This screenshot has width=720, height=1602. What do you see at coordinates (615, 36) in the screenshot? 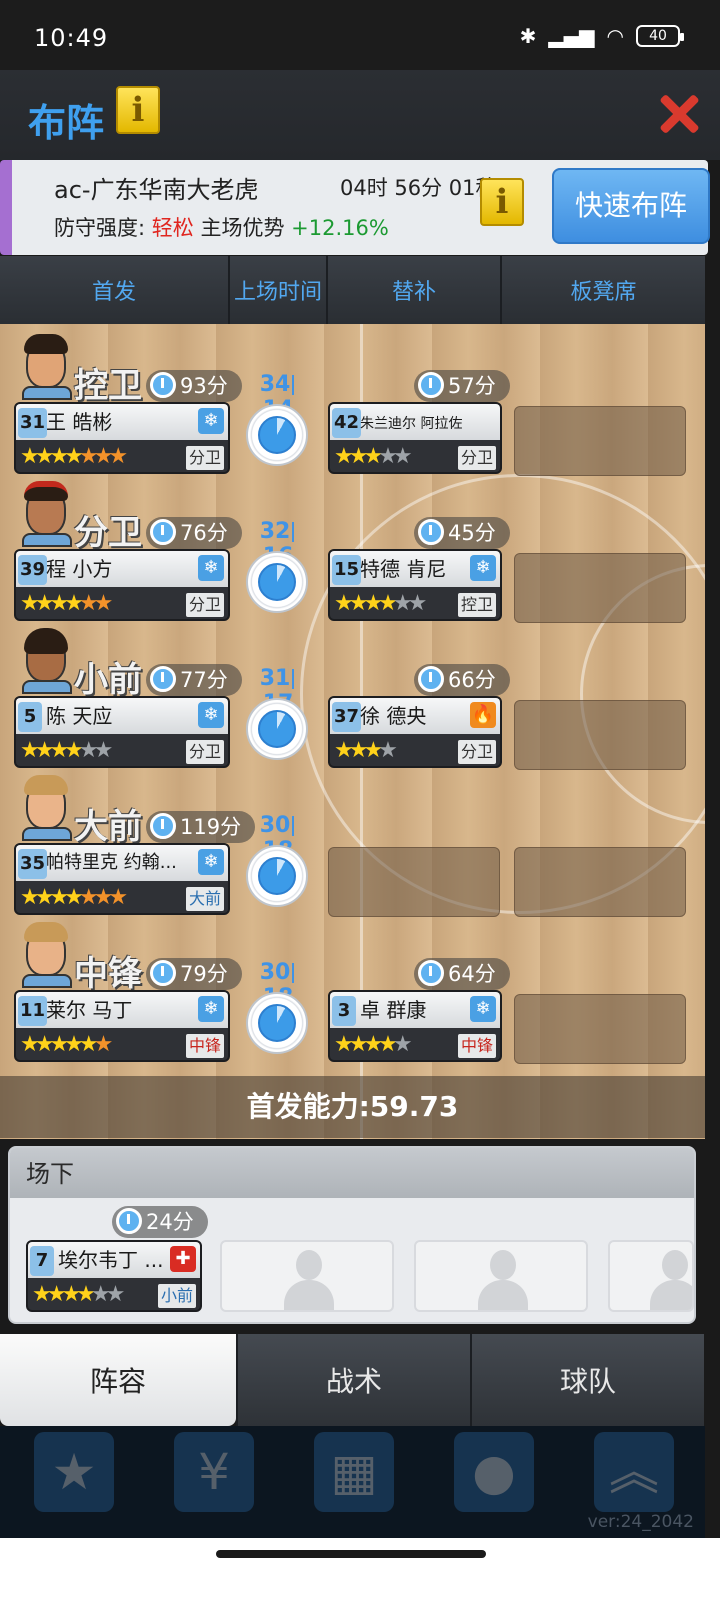
I see `wifi-icon: ◠` at bounding box center [615, 36].